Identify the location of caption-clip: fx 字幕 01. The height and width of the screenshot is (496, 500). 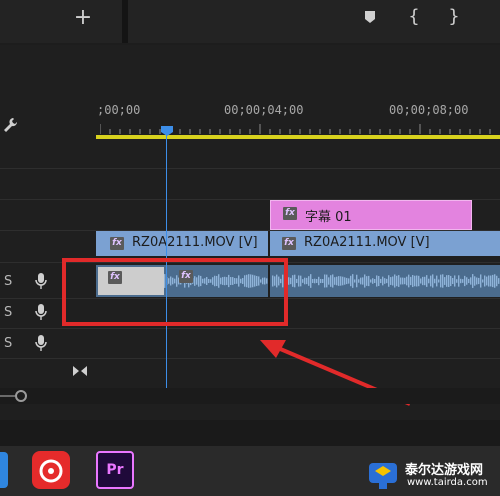
(371, 215).